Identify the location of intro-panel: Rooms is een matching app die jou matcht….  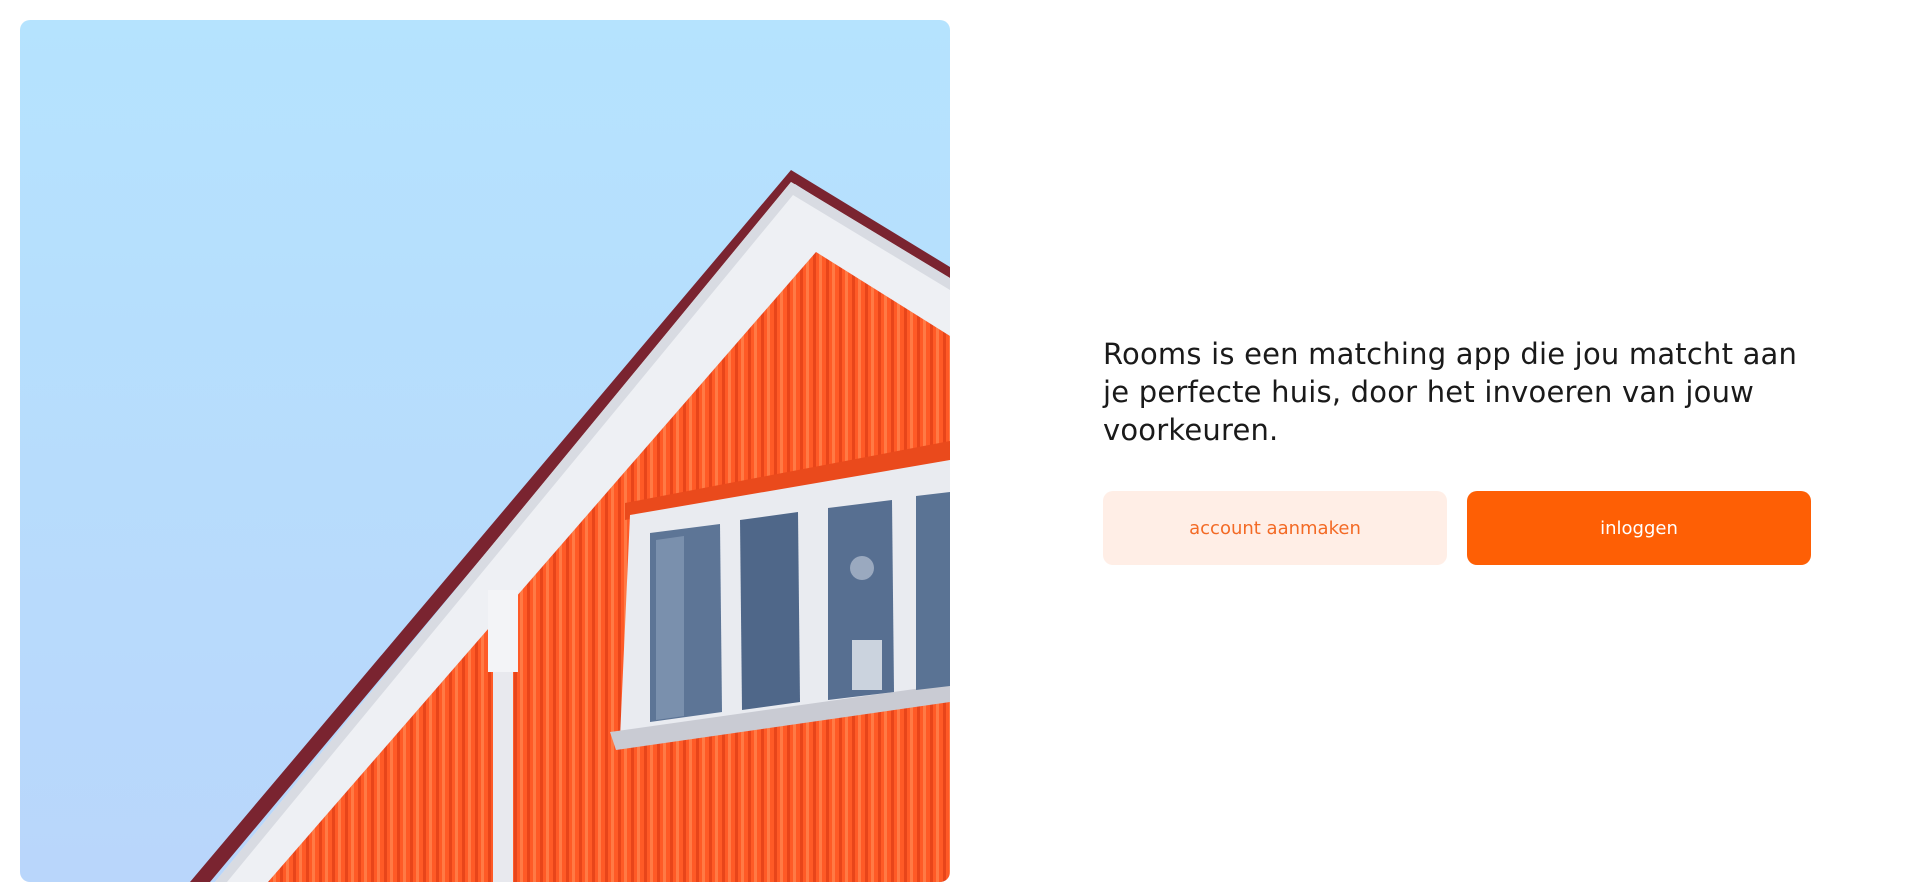
(1463, 450).